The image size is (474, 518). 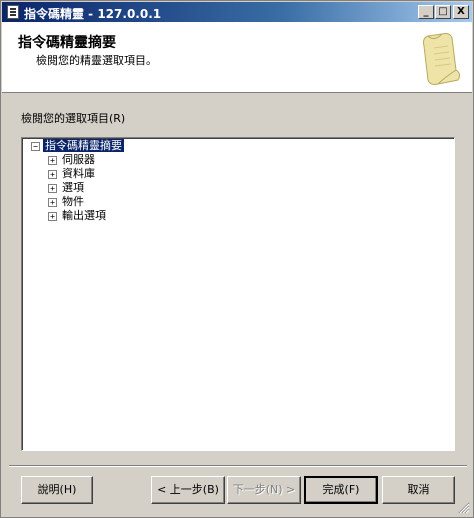 I want to click on footer-divider, so click(x=238, y=466).